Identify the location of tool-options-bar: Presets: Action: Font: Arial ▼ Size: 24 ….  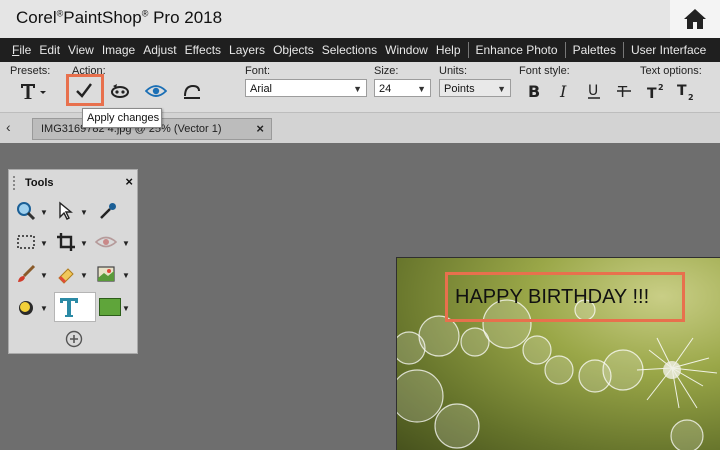
(360, 87).